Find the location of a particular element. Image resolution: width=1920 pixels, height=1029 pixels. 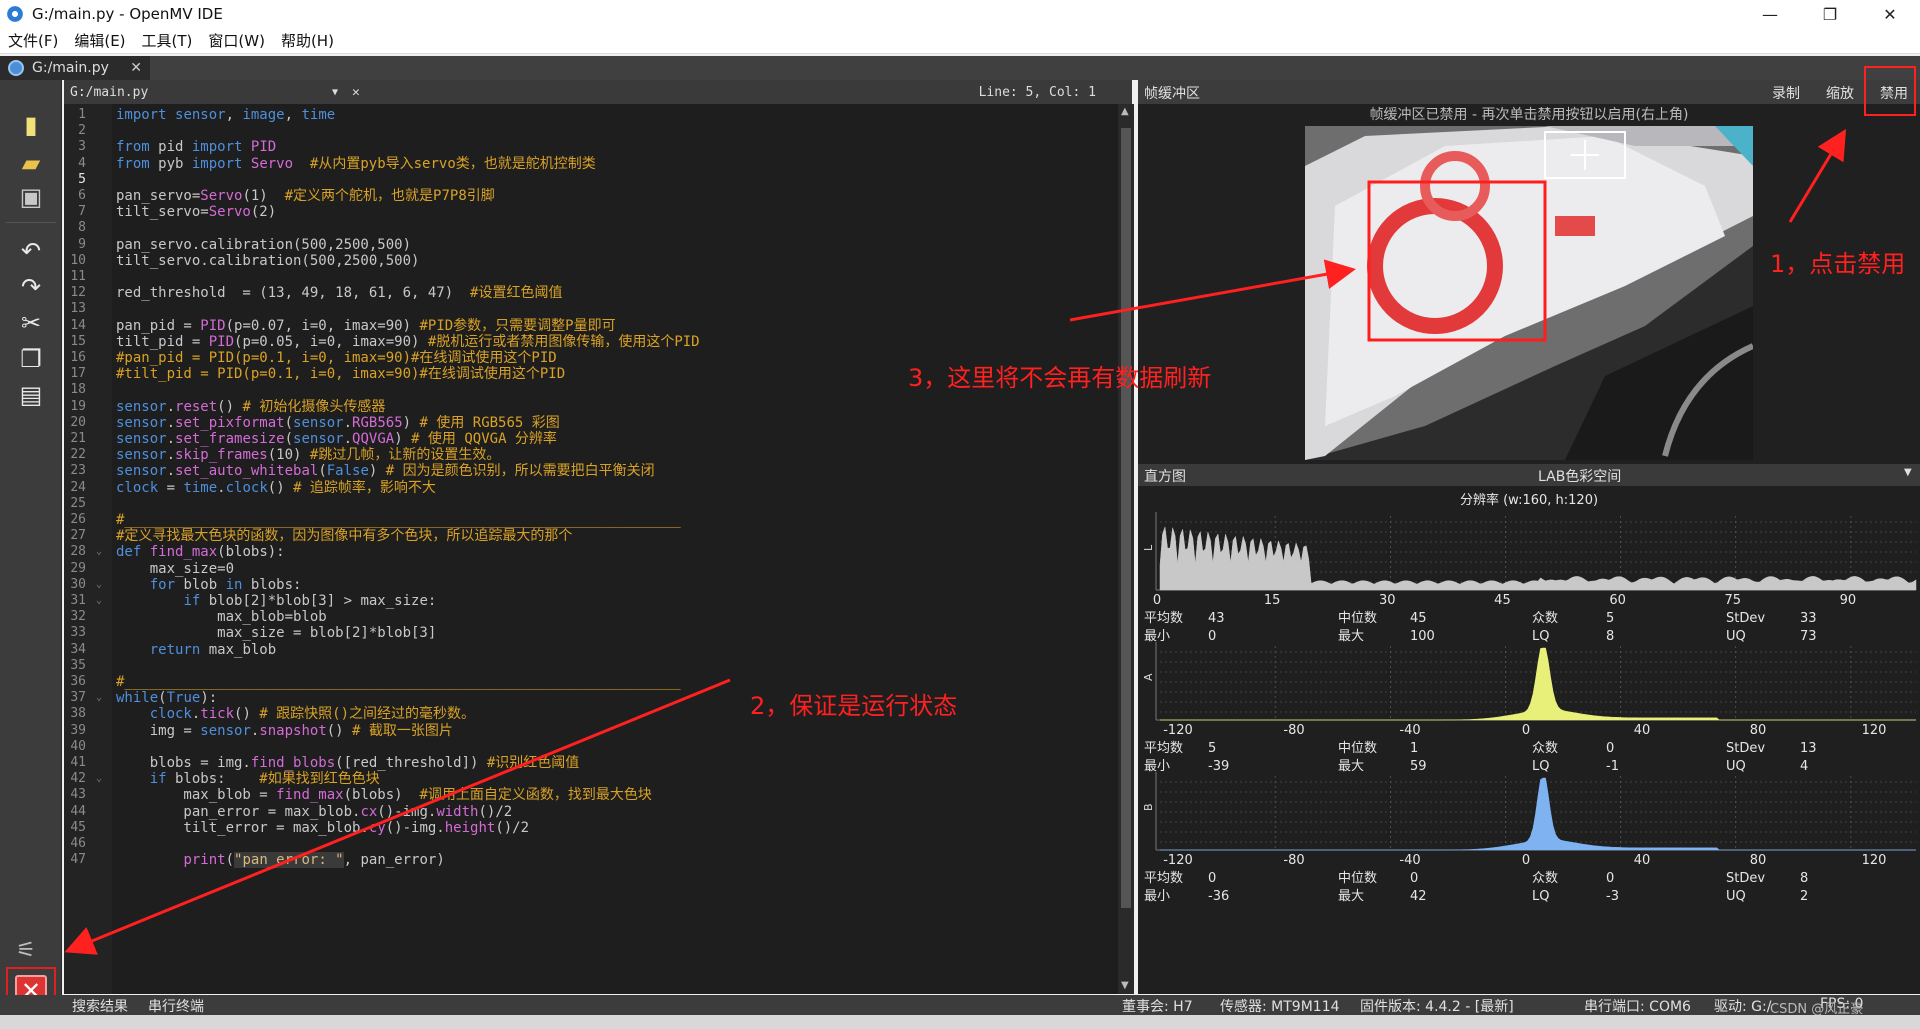

cursor-position: Line: 5, Col: 1 is located at coordinates (1037, 92).